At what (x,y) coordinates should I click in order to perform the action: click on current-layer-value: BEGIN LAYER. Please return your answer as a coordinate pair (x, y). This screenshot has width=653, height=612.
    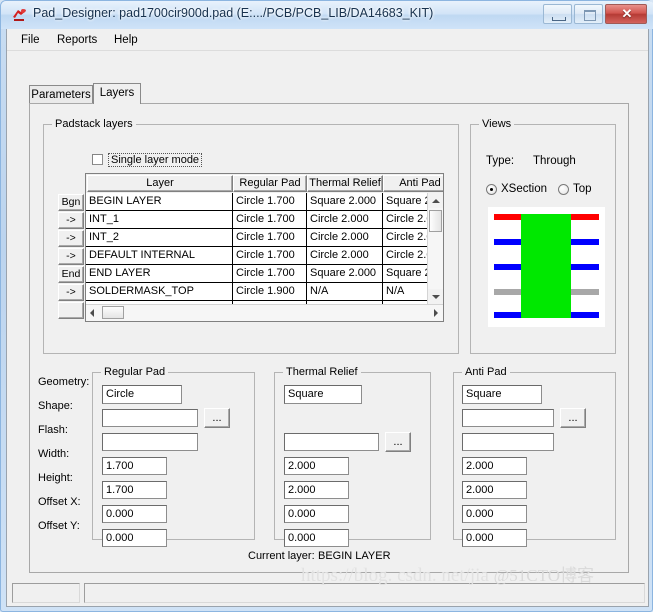
    Looking at the image, I should click on (354, 556).